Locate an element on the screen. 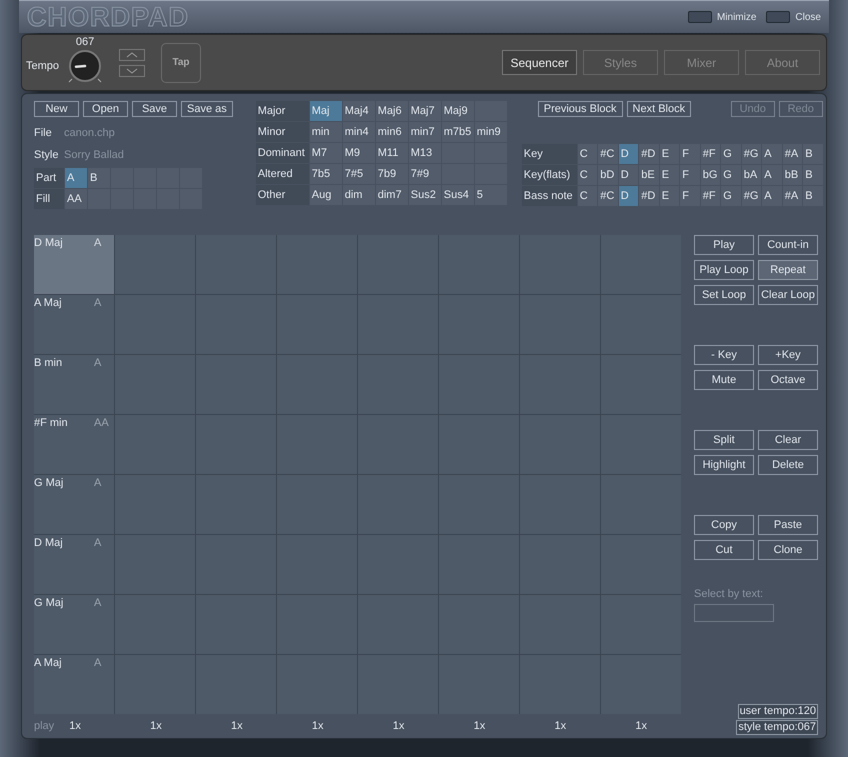  chord-cell: M11 is located at coordinates (392, 153).